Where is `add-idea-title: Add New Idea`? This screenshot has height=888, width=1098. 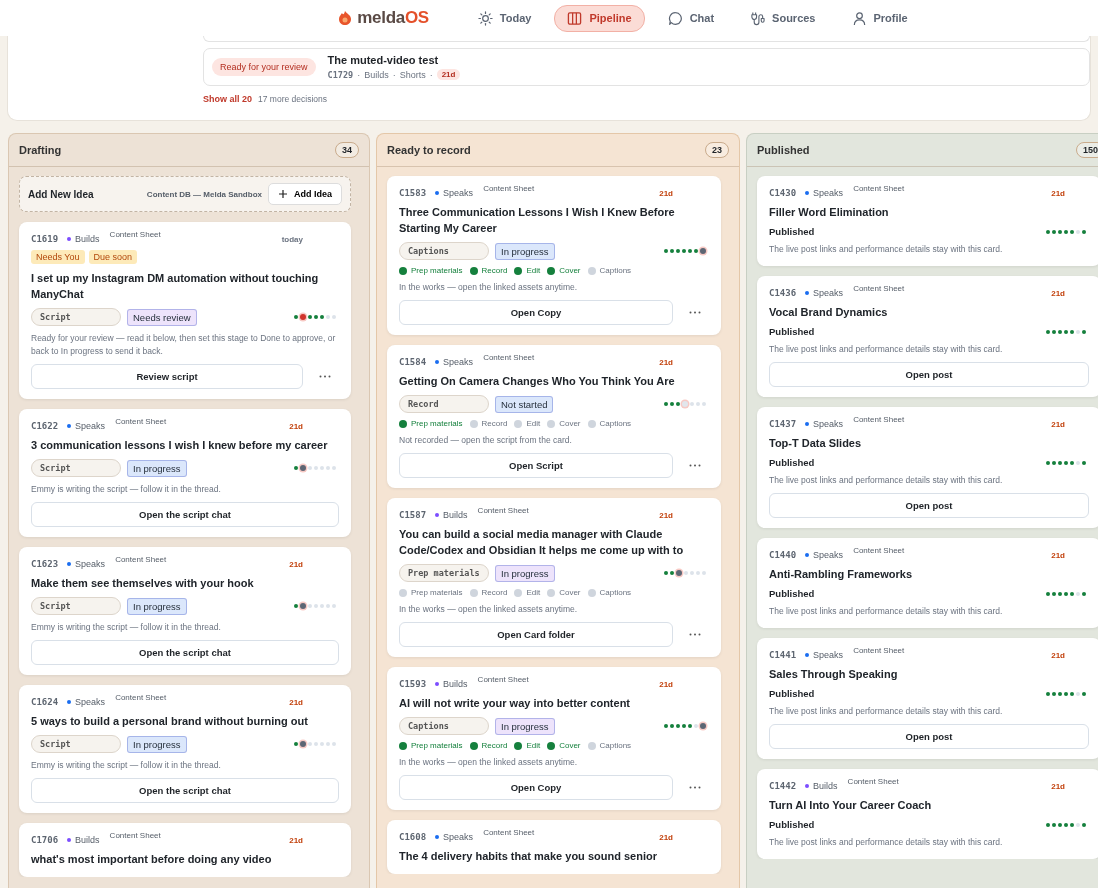 add-idea-title: Add New Idea is located at coordinates (61, 194).